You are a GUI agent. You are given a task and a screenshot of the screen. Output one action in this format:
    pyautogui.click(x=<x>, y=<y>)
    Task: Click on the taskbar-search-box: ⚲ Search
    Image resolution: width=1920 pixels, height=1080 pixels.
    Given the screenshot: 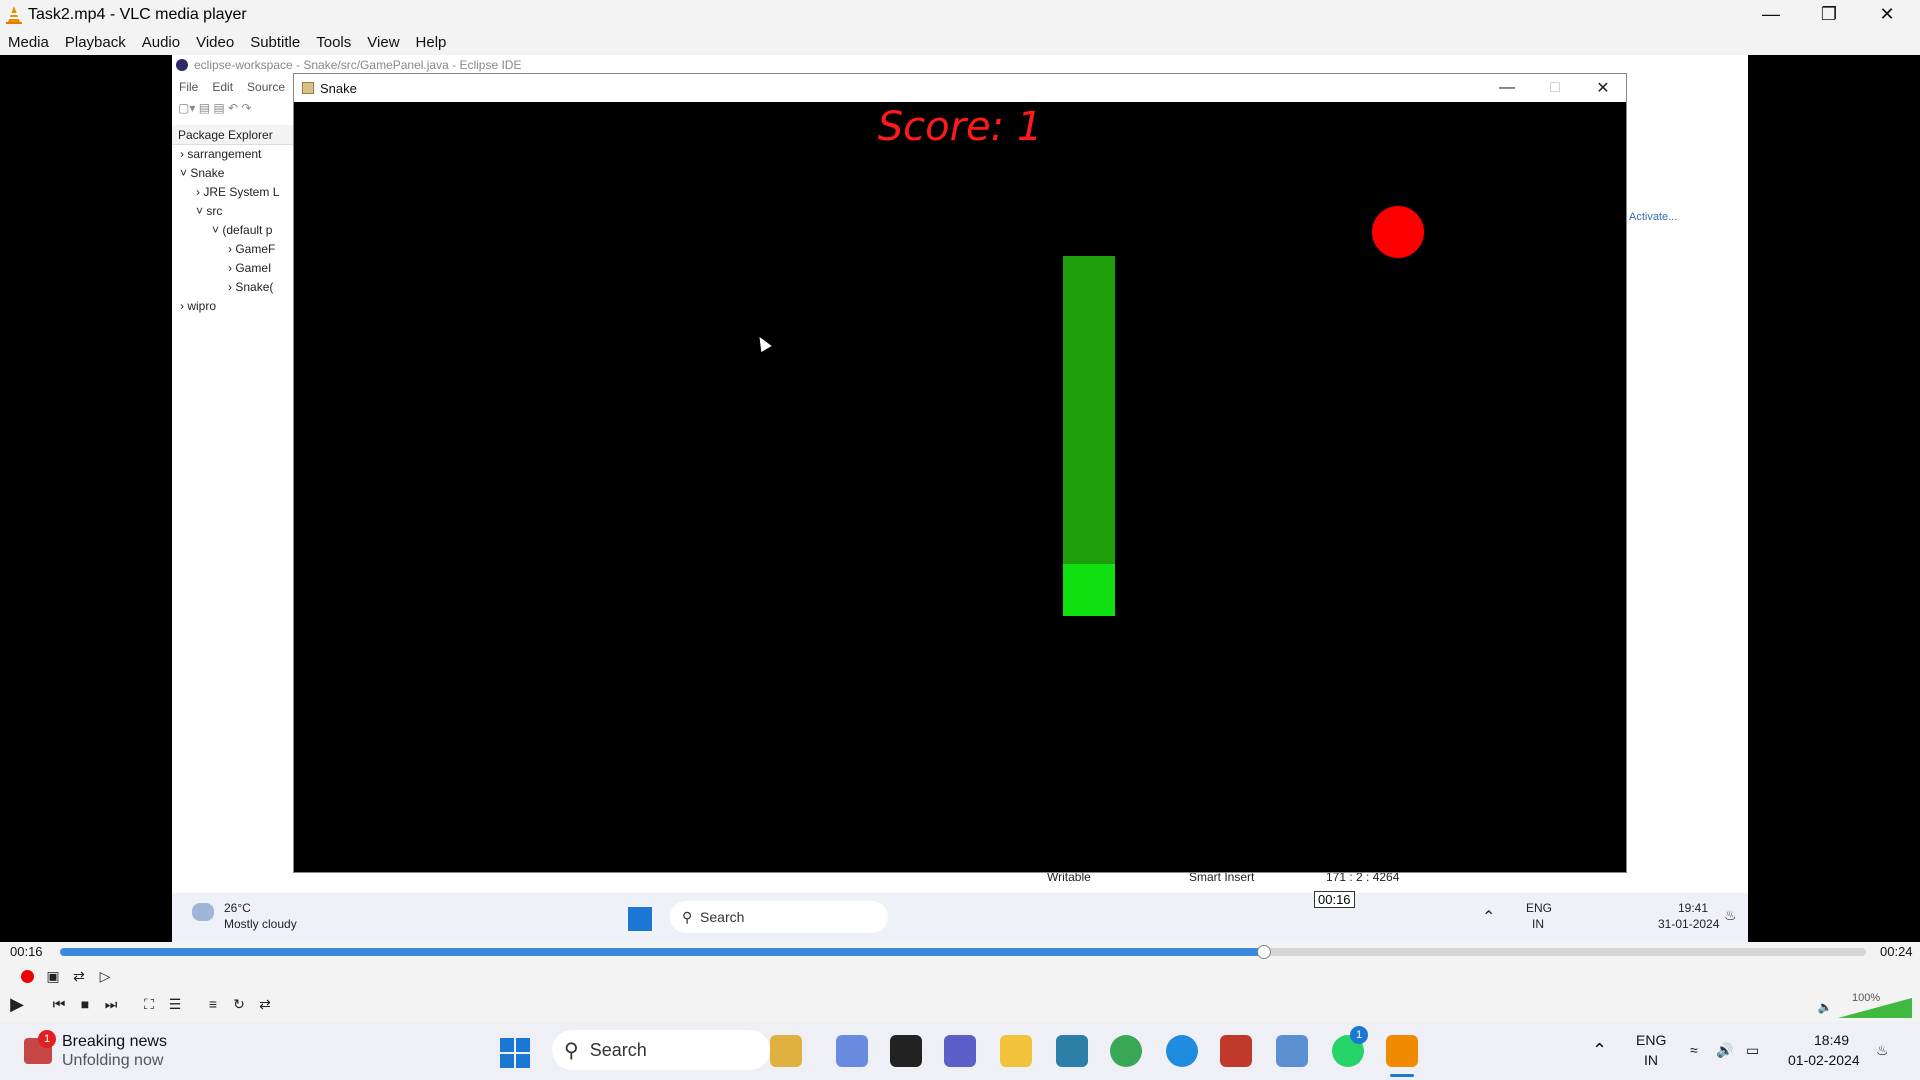 What is the action you would take?
    pyautogui.click(x=661, y=1050)
    